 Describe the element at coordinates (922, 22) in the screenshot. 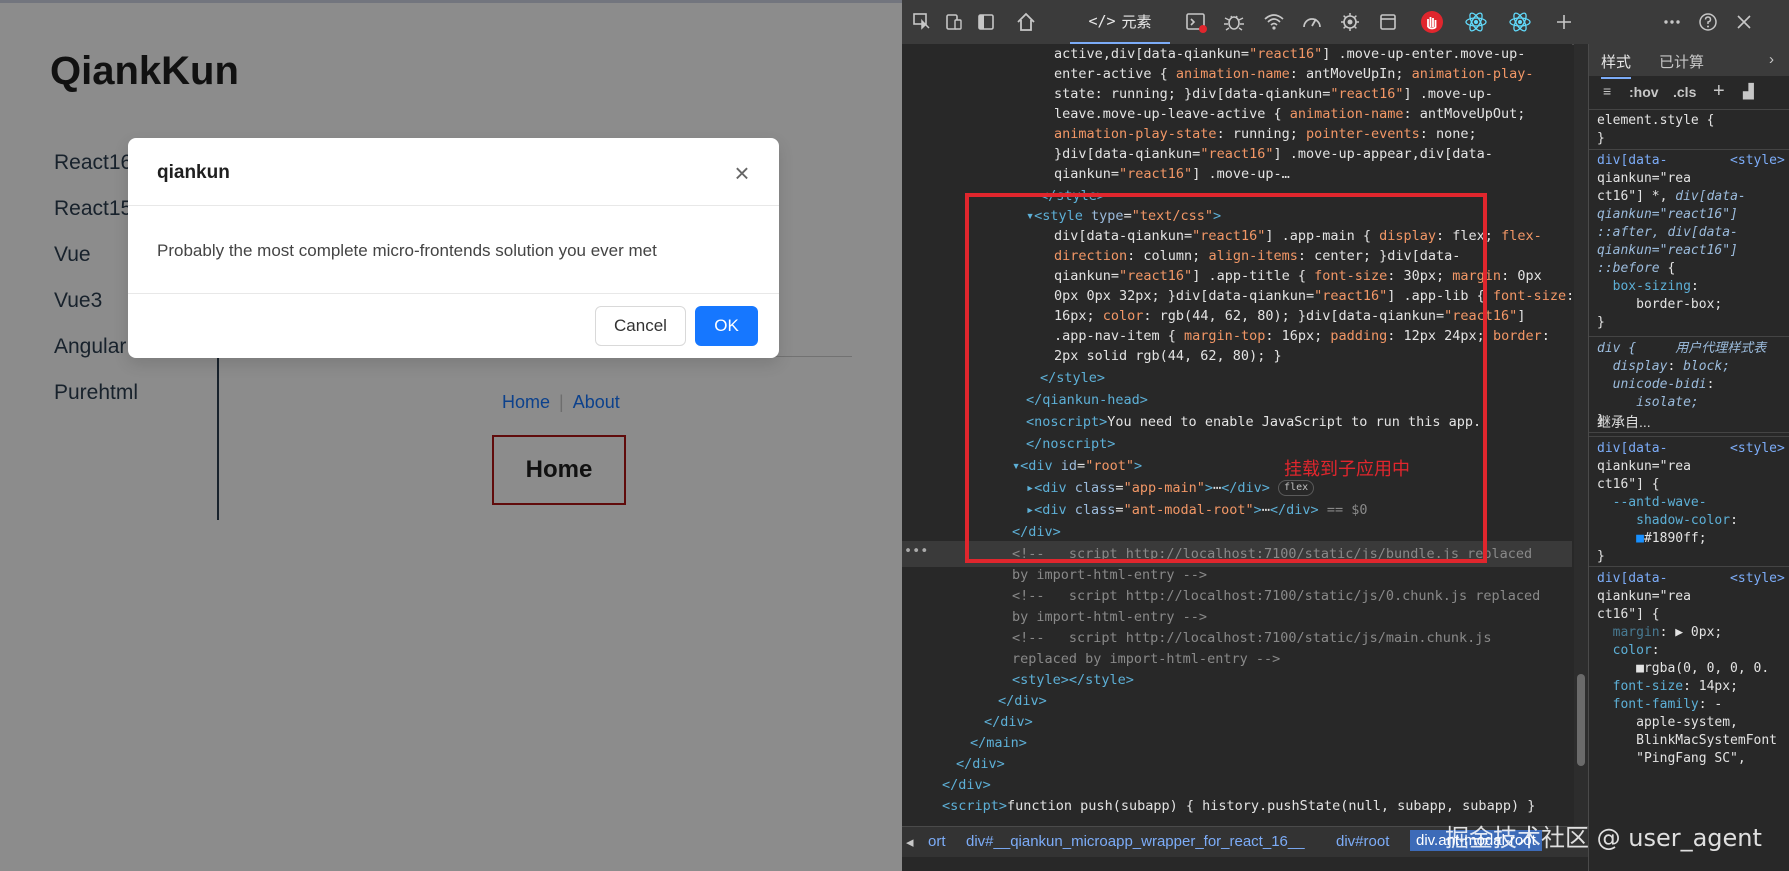

I see `inspect-icon` at that location.